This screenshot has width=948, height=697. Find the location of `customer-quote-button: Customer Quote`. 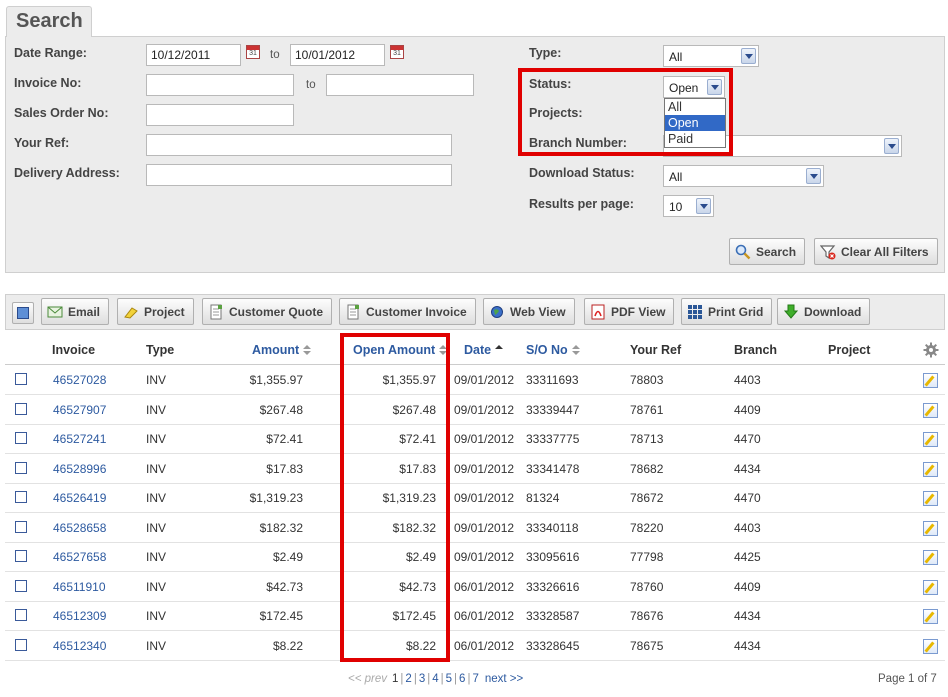

customer-quote-button: Customer Quote is located at coordinates (267, 311).